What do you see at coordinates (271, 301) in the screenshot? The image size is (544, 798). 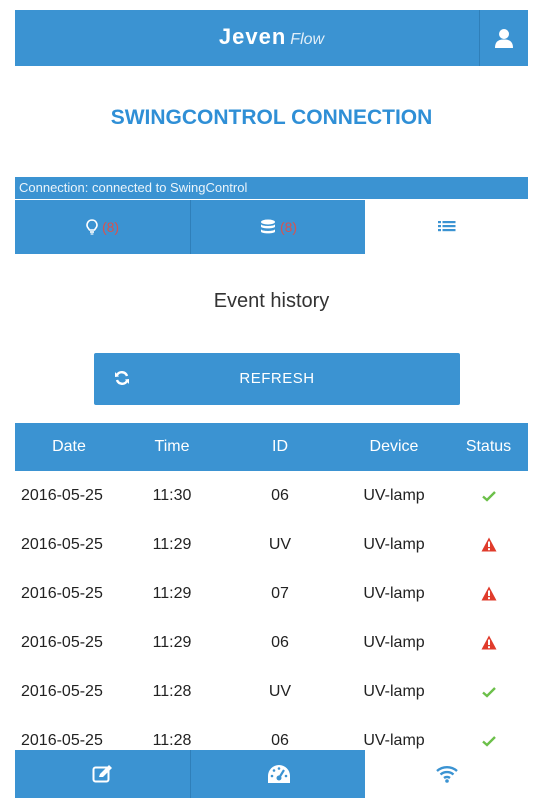 I see `section-title: Event history` at bounding box center [271, 301].